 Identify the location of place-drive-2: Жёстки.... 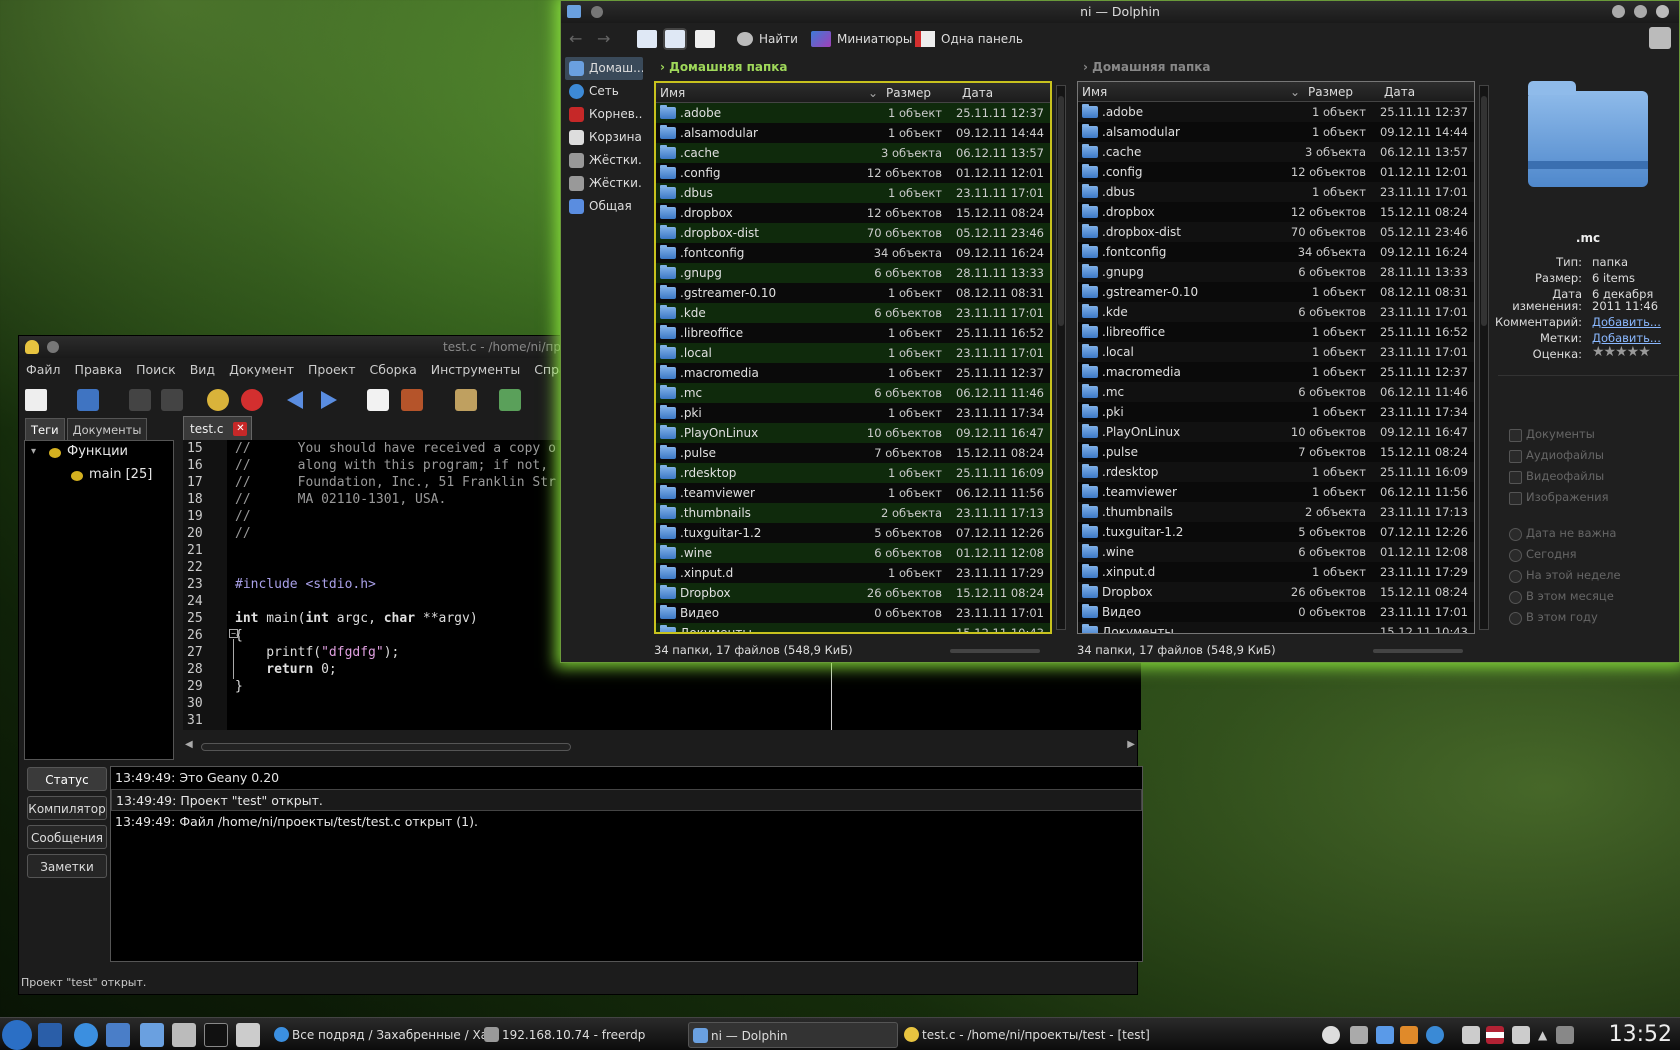
(604, 183).